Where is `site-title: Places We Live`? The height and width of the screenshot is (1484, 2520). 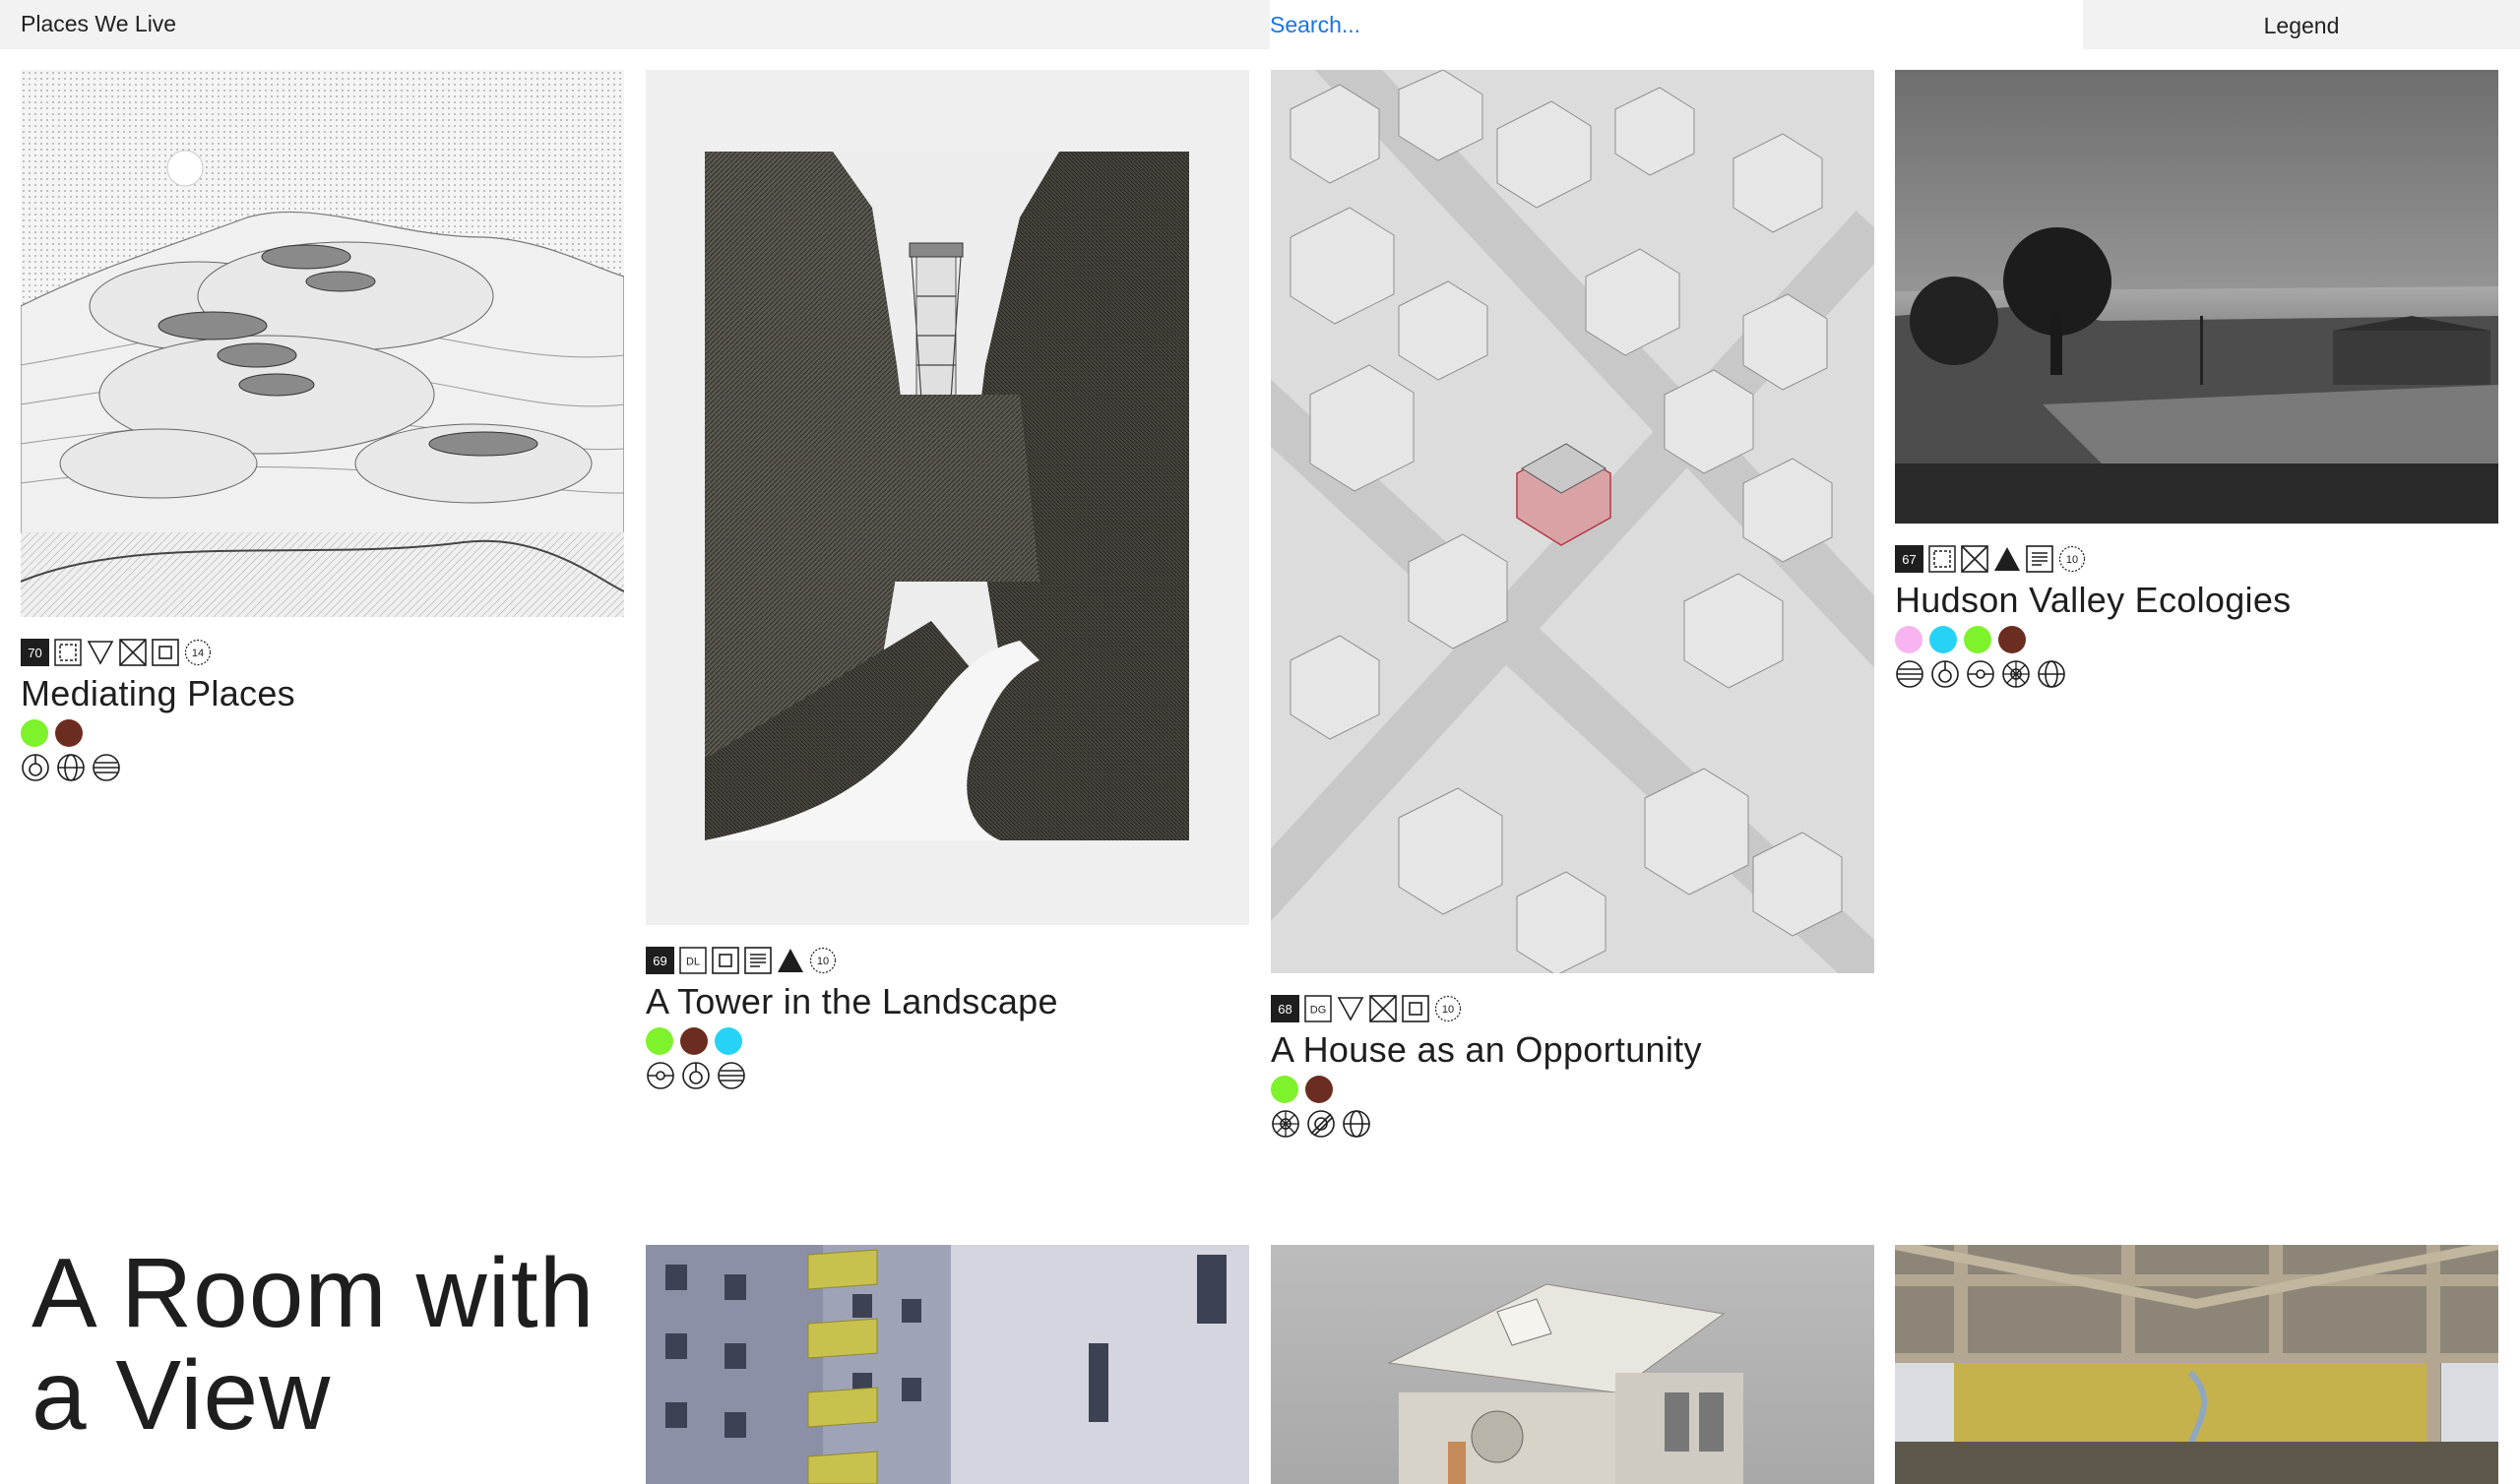 site-title: Places We Live is located at coordinates (635, 24).